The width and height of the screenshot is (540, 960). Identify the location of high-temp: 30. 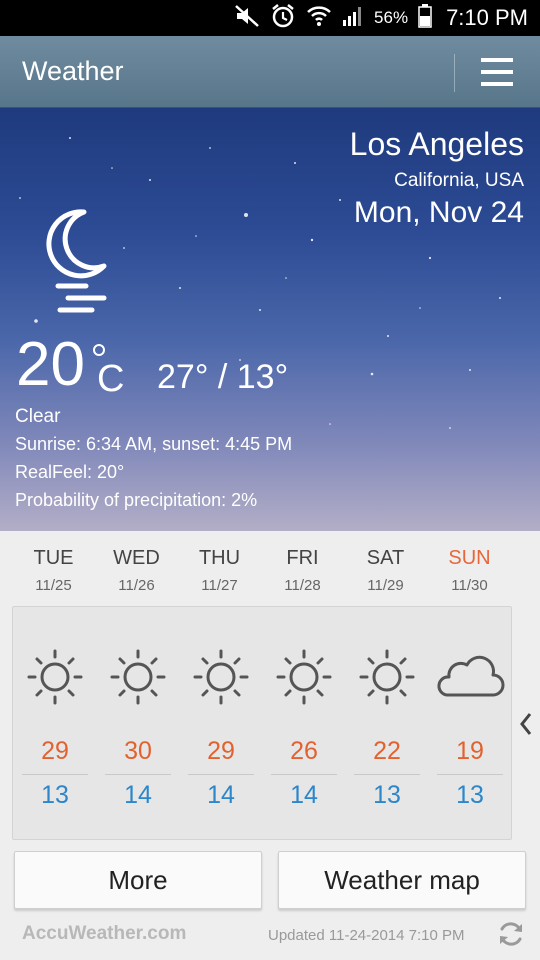
(138, 751).